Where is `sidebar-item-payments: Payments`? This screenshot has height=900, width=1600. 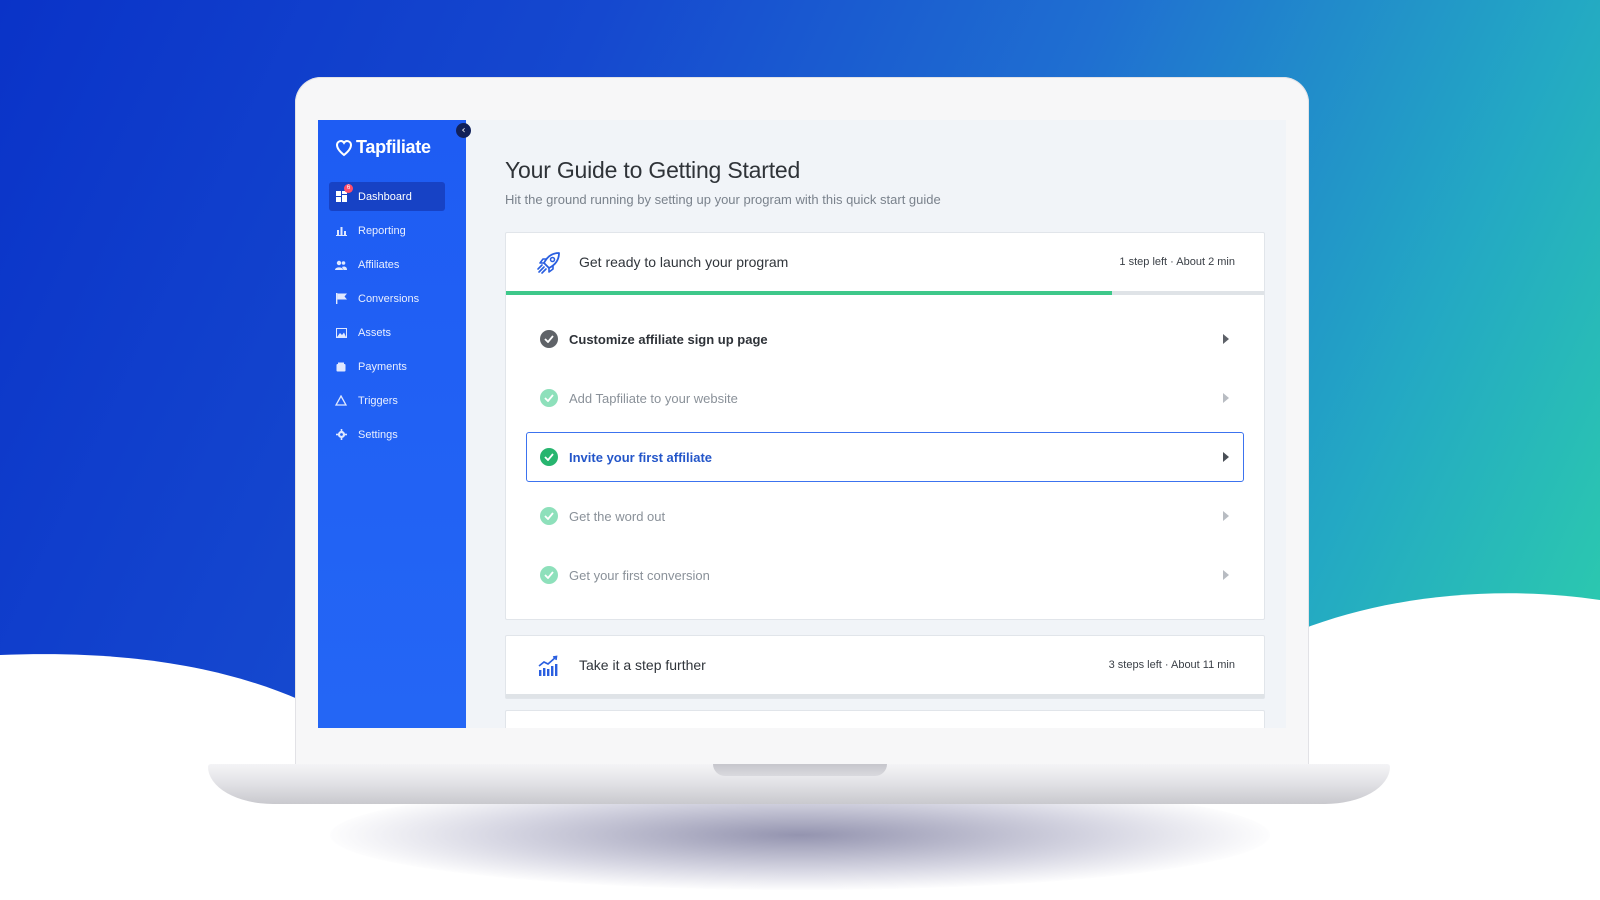 sidebar-item-payments: Payments is located at coordinates (387, 366).